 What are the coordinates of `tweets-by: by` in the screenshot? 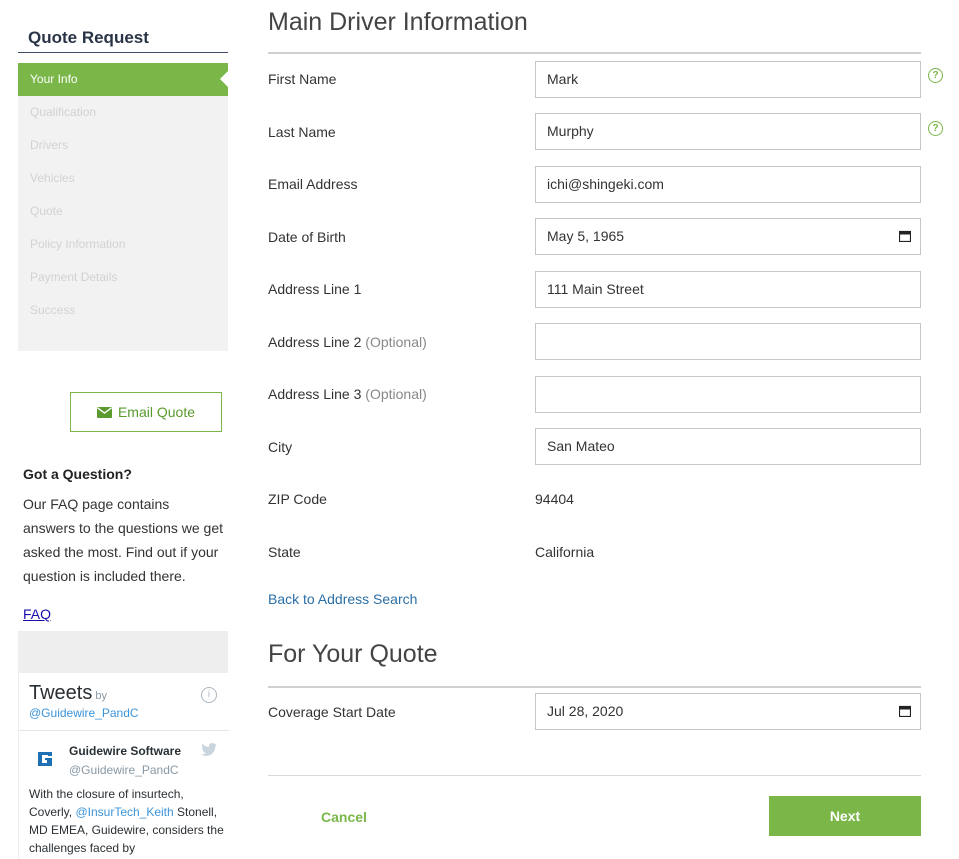 It's located at (101, 696).